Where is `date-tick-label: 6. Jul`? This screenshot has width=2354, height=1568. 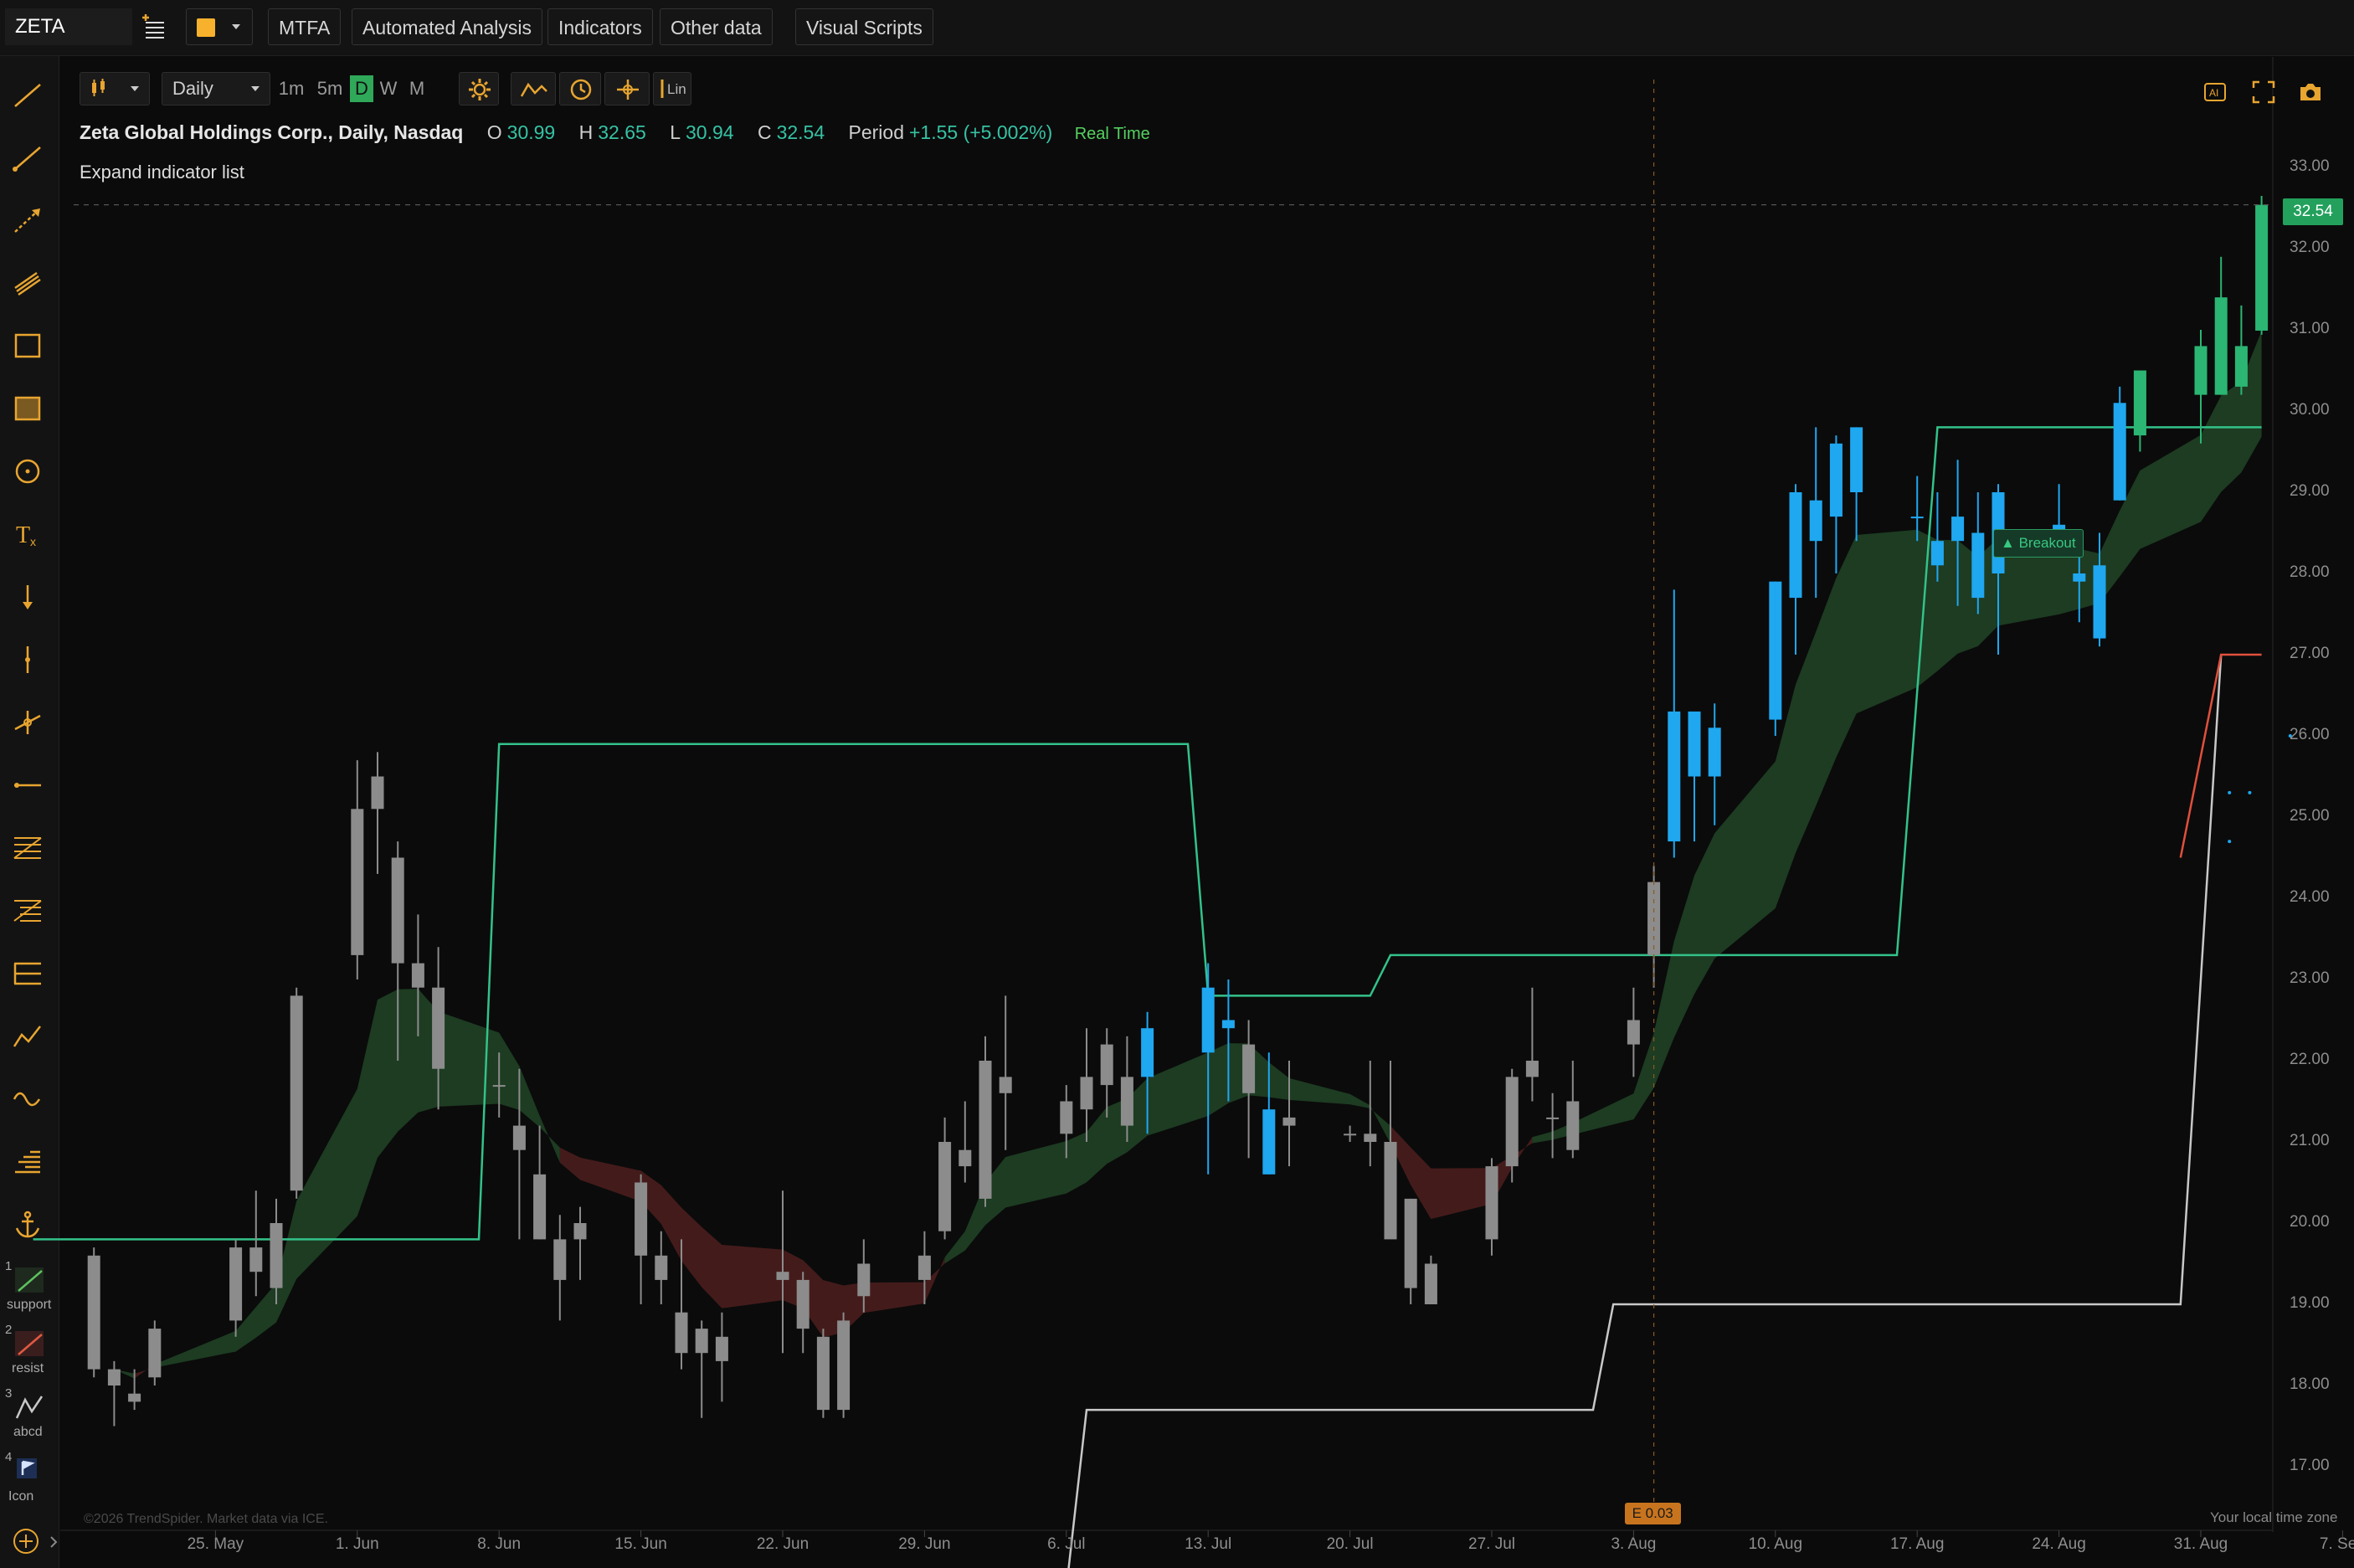 date-tick-label: 6. Jul is located at coordinates (1067, 1544).